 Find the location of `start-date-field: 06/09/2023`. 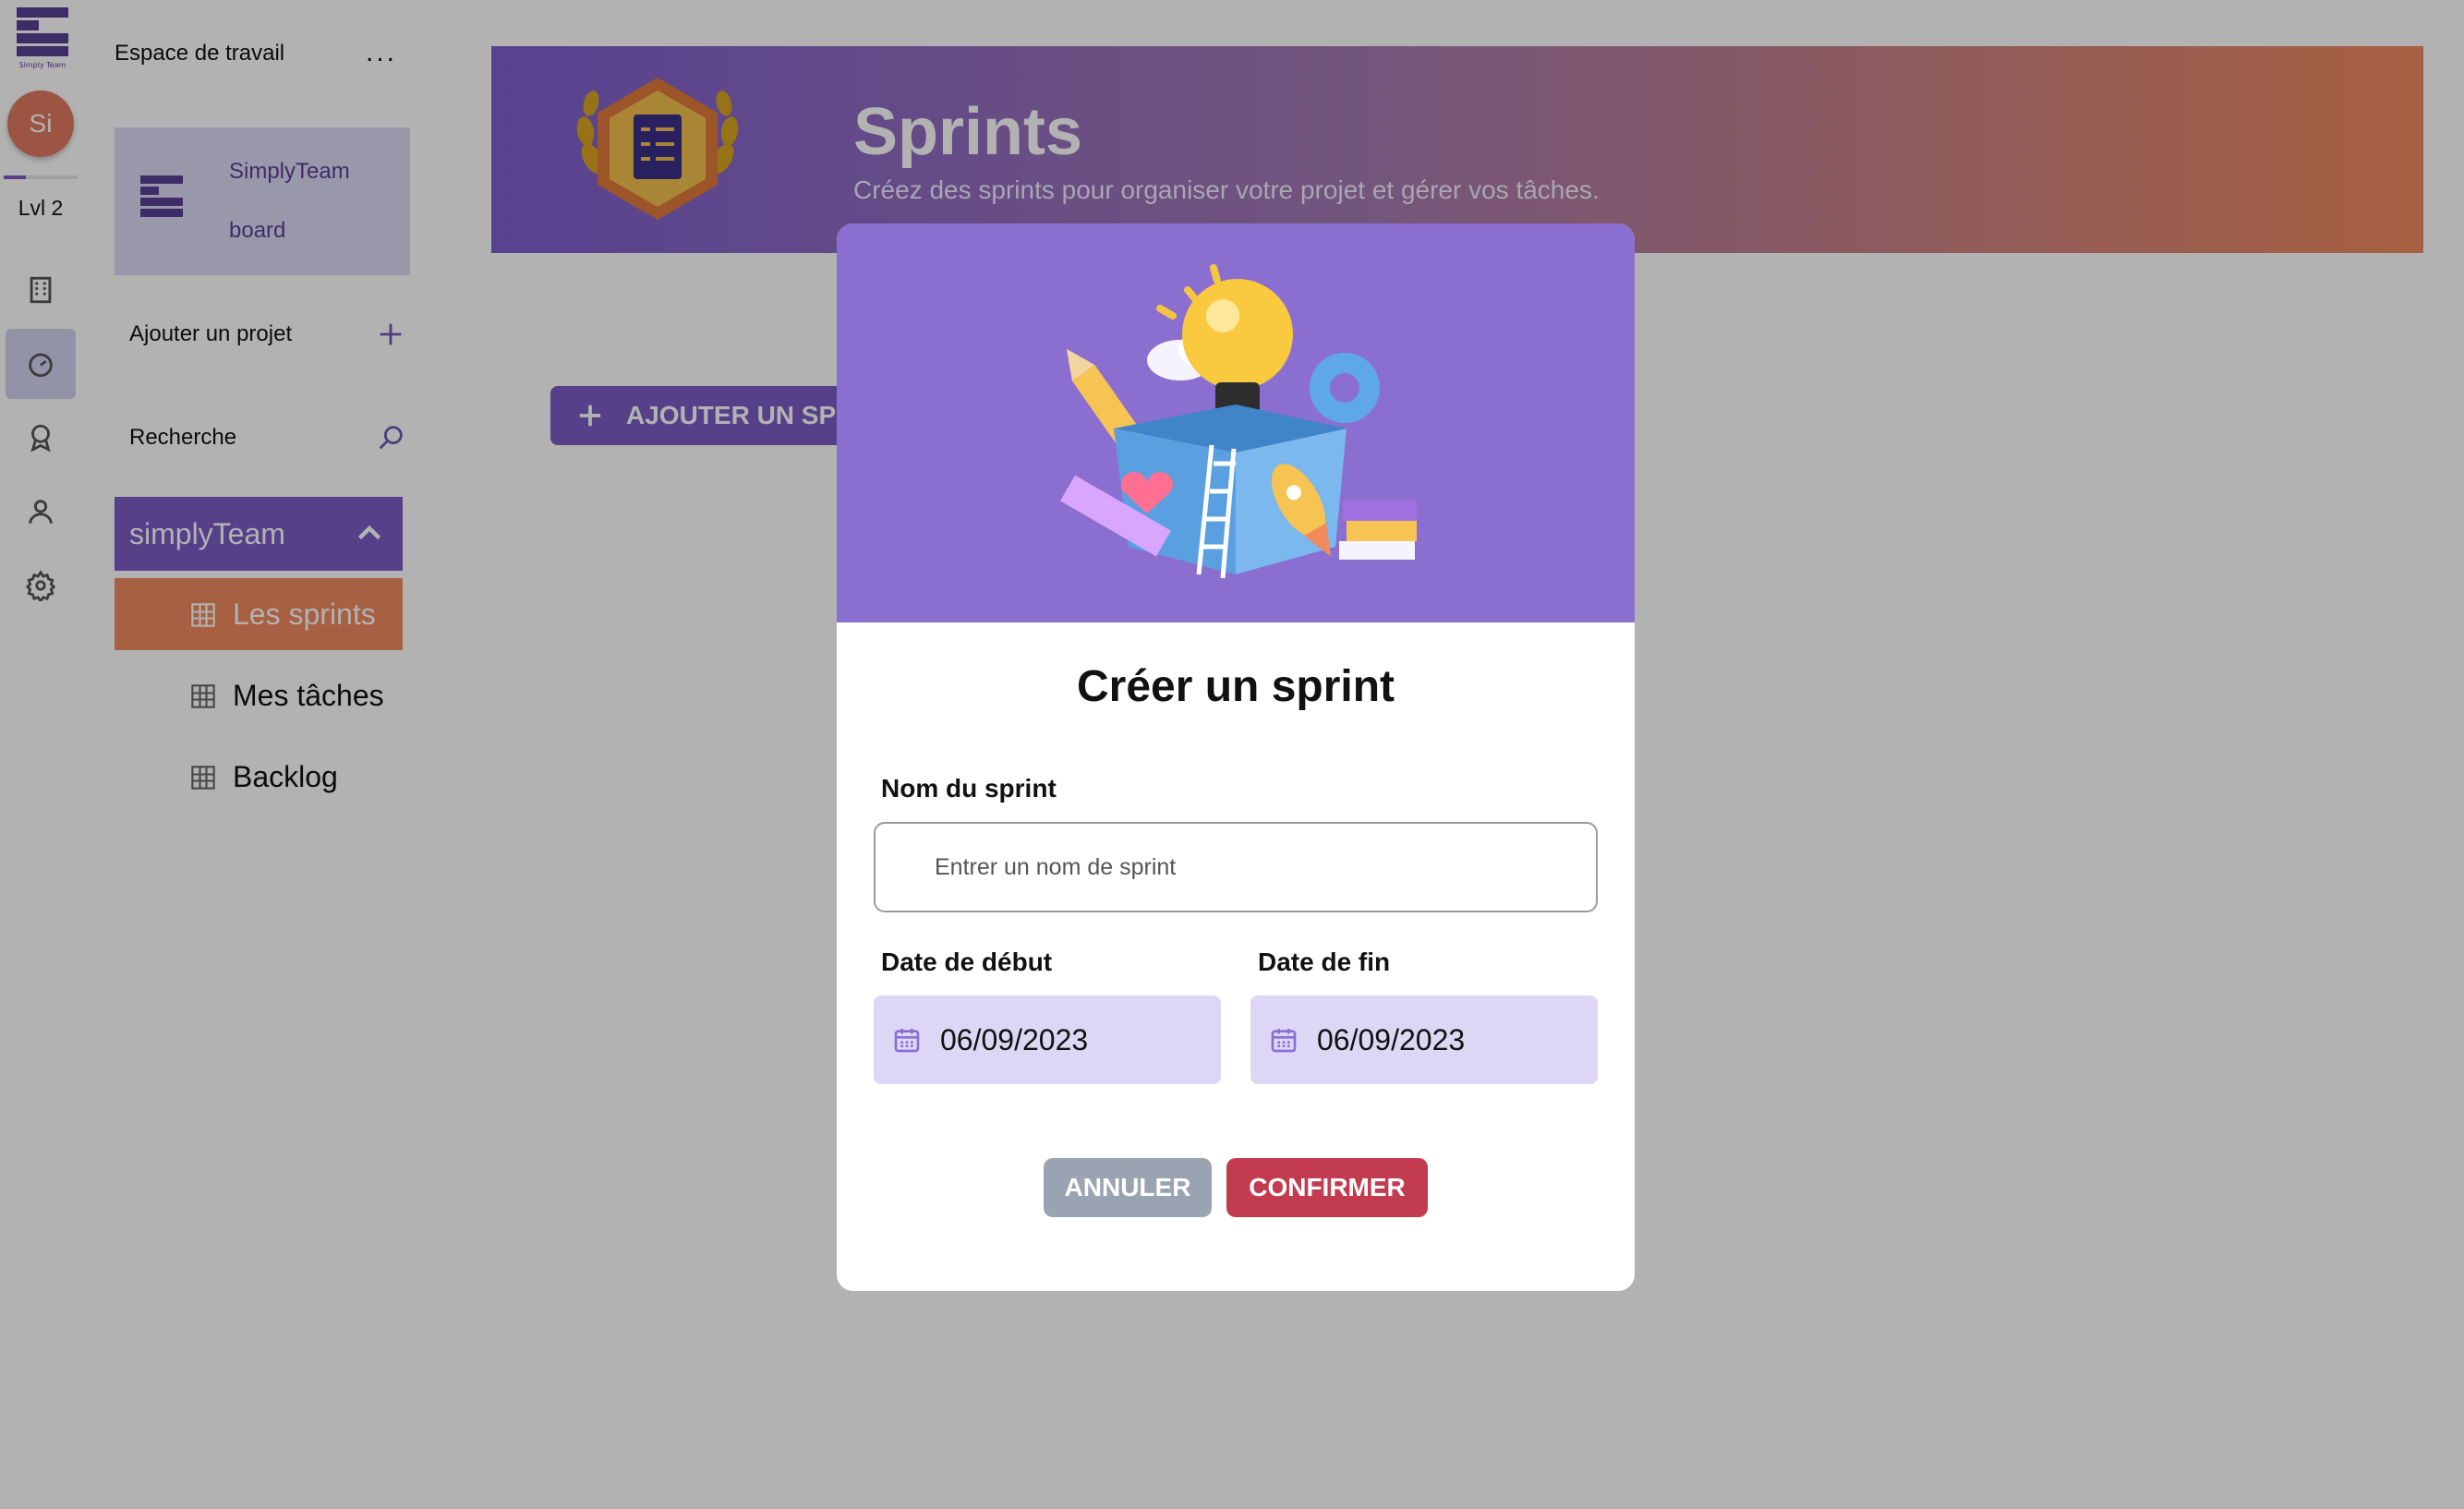

start-date-field: 06/09/2023 is located at coordinates (1047, 1040).